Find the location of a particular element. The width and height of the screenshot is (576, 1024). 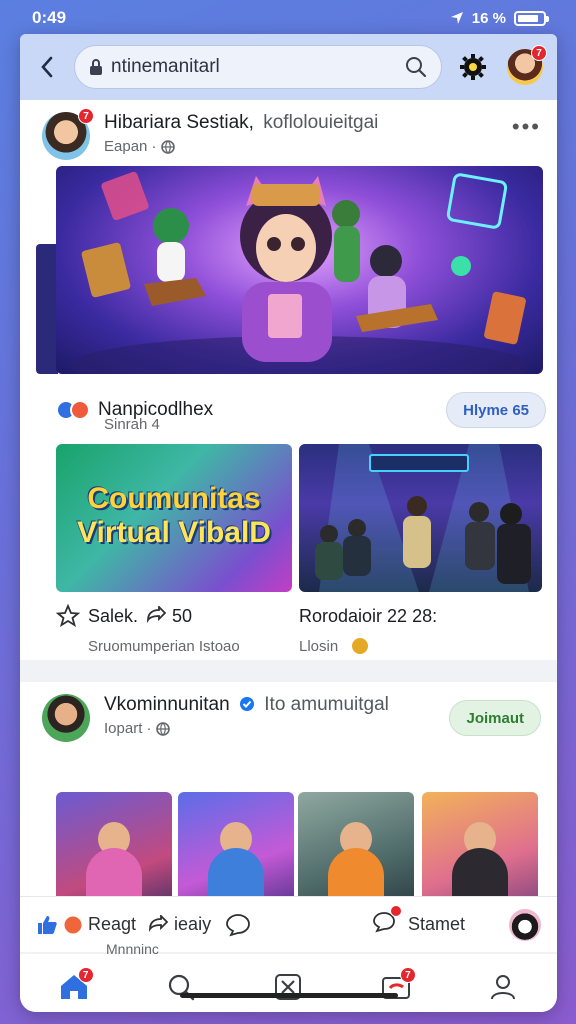

back-button is located at coordinates (47, 67).